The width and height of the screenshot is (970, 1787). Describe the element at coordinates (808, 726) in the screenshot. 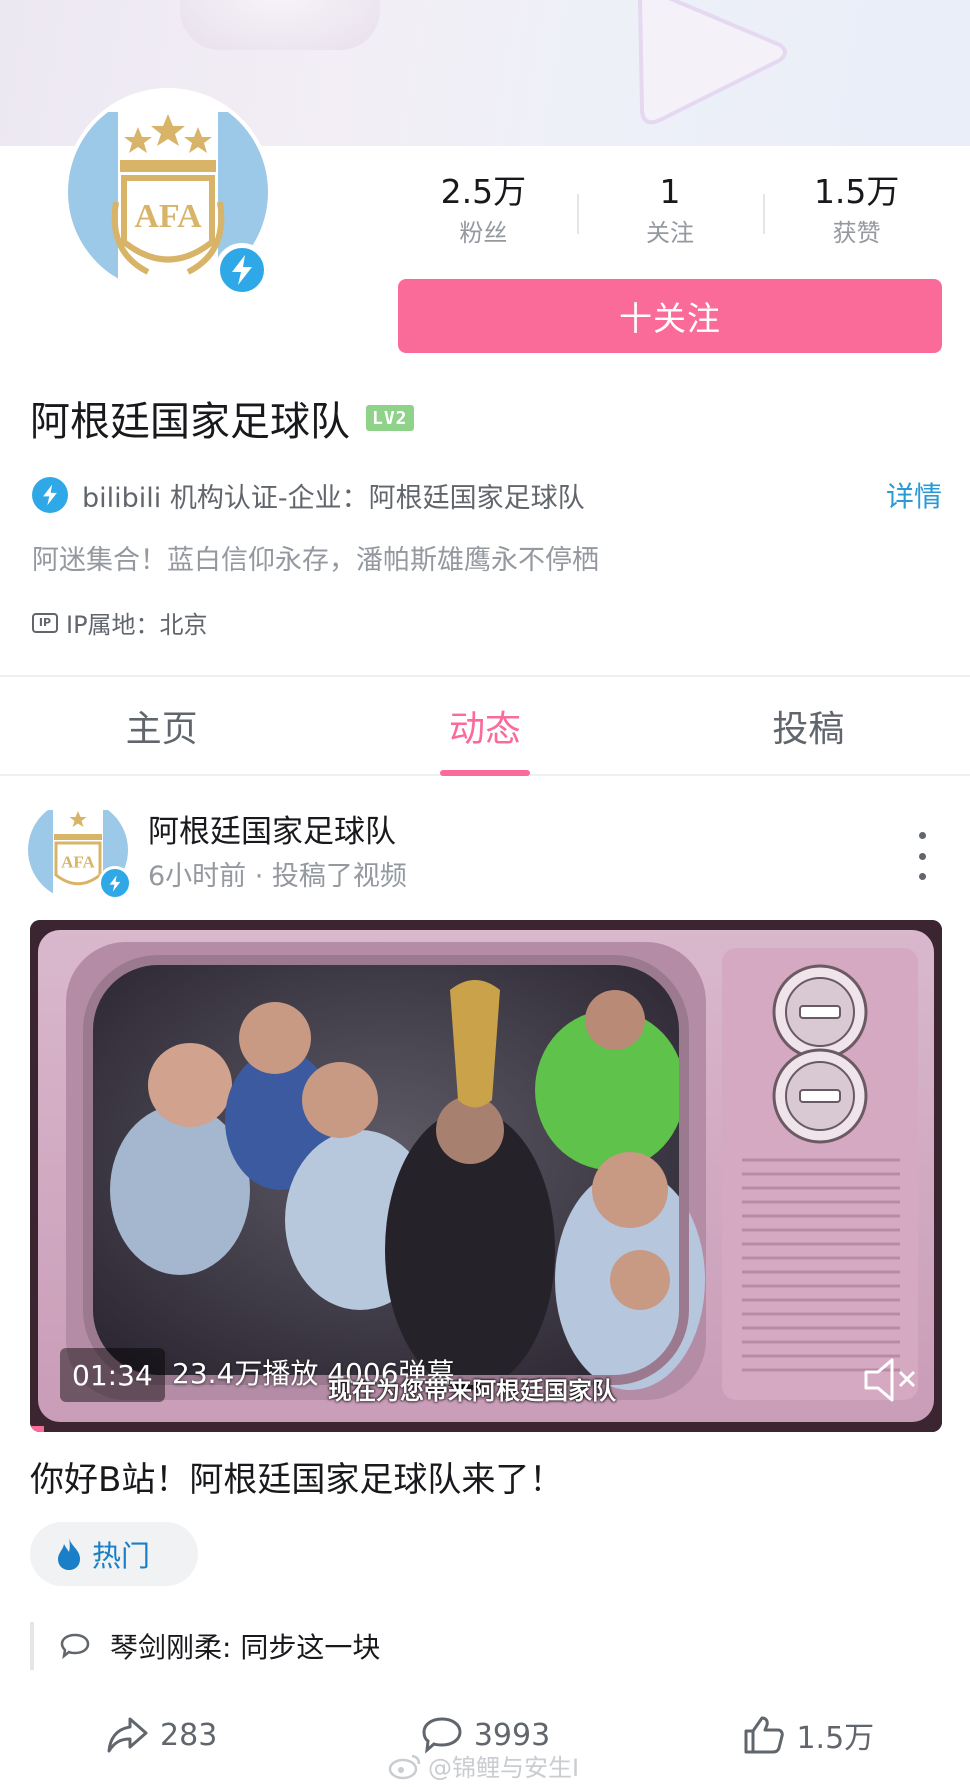

I see `tab-uploads: 投稿` at that location.